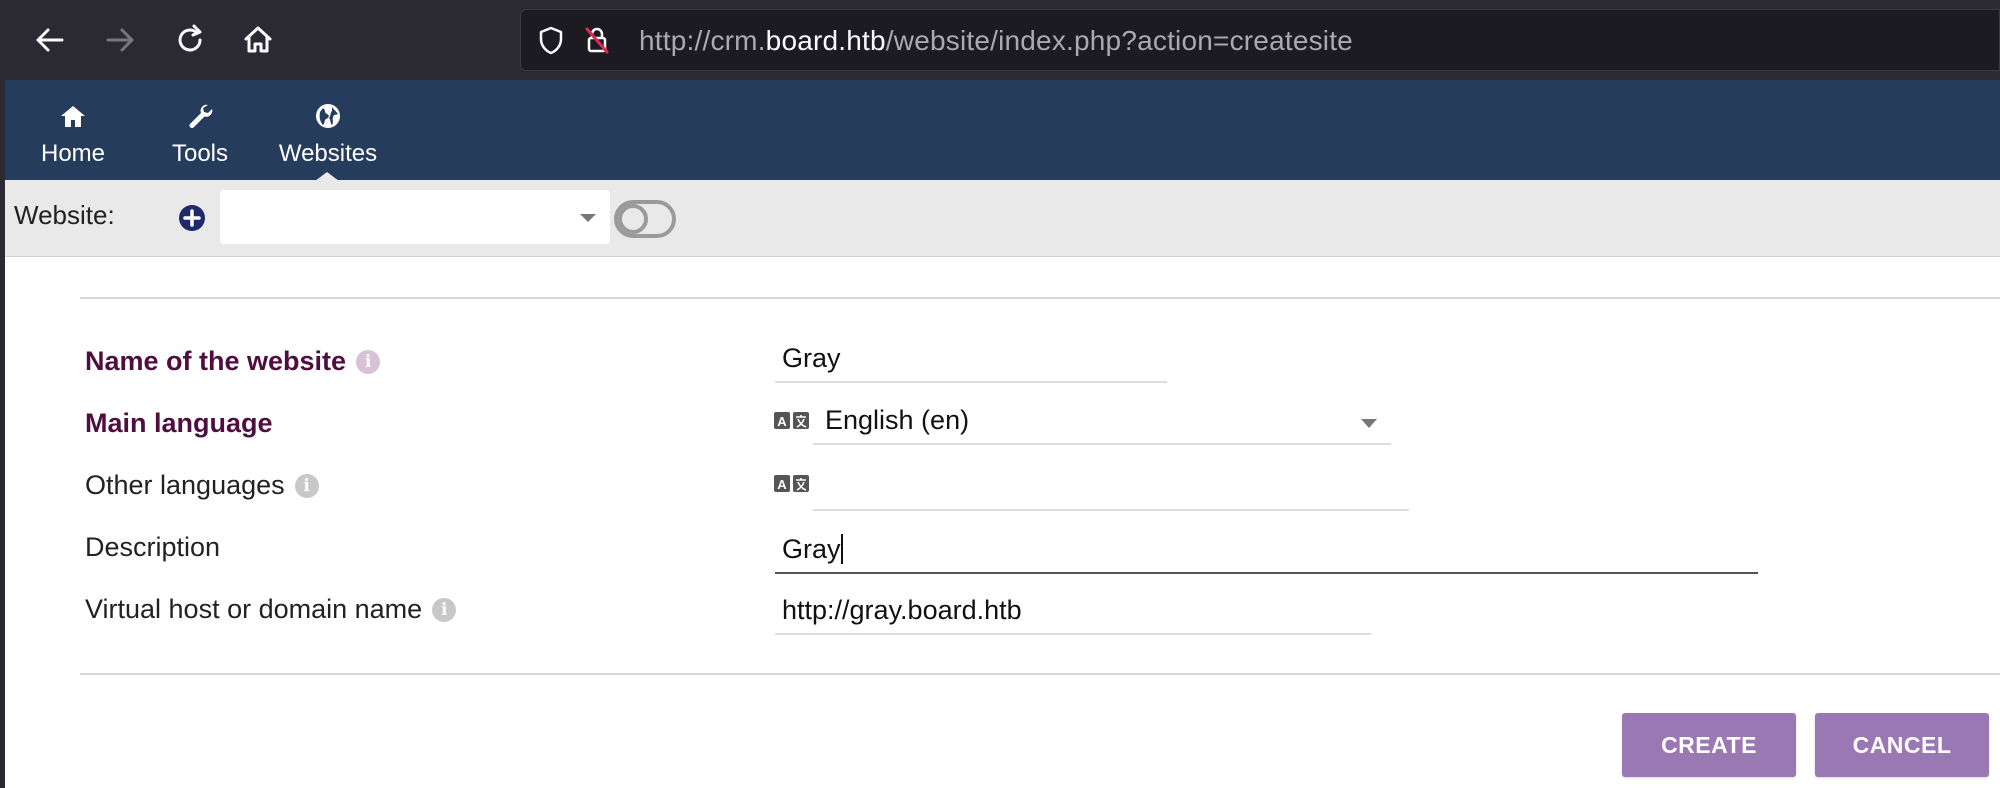 Image resolution: width=2000 pixels, height=788 pixels. I want to click on other-languages-input, so click(1111, 490).